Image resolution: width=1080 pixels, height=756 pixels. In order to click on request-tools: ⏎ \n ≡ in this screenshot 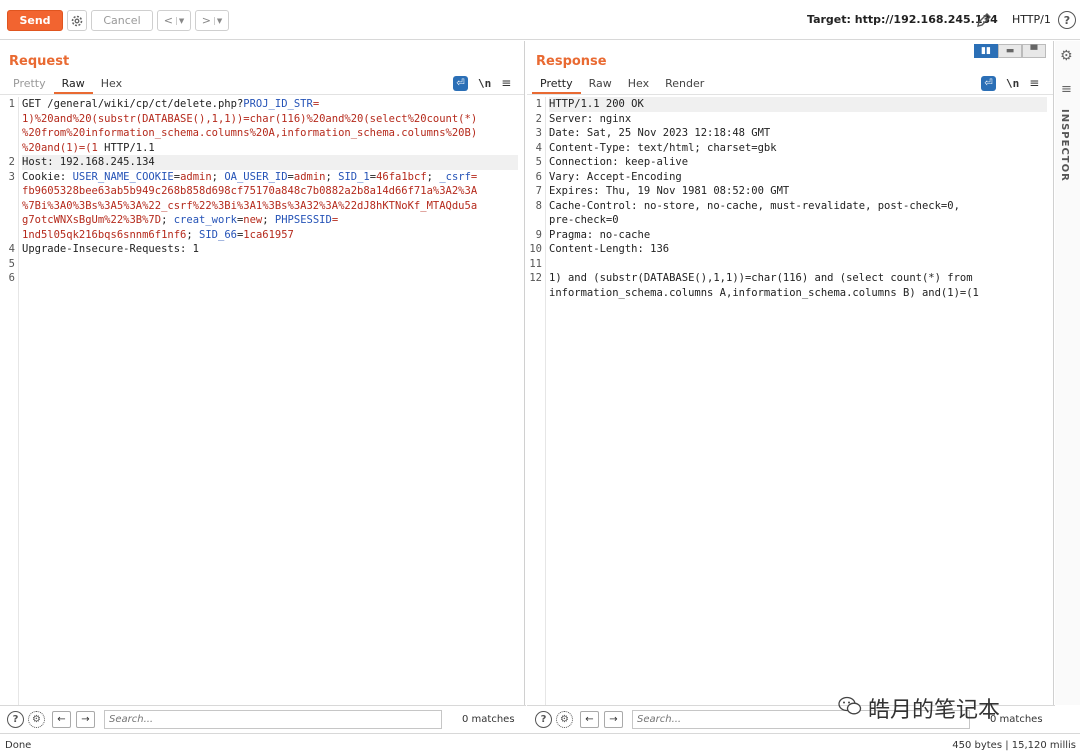, I will do `click(482, 83)`.